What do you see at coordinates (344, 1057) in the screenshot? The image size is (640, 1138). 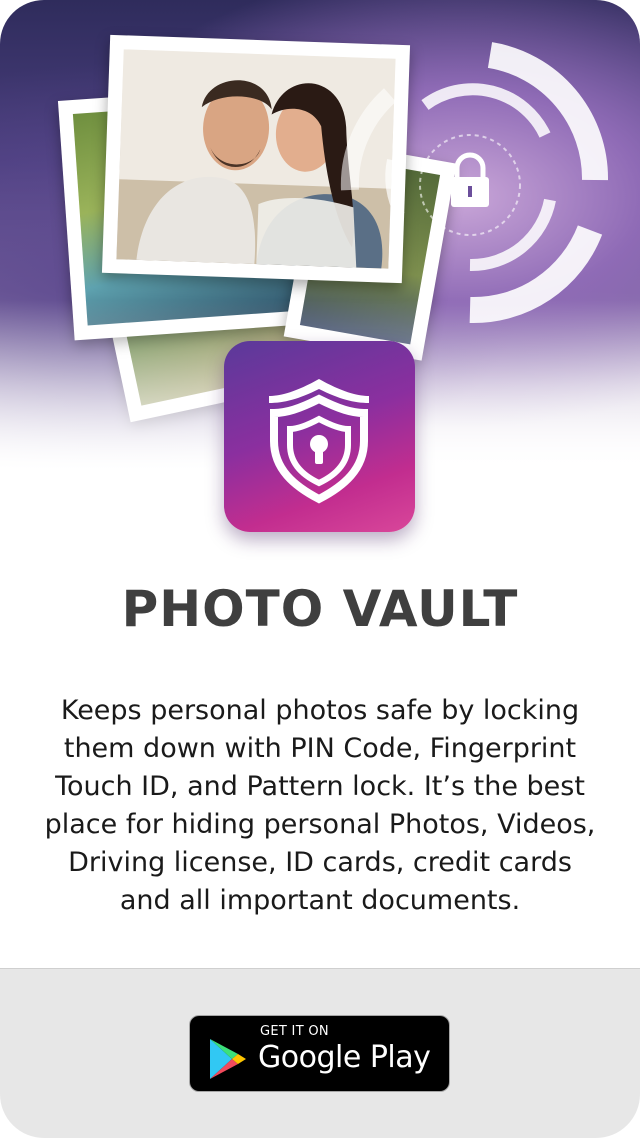 I see `badge-store-name: Google Play` at bounding box center [344, 1057].